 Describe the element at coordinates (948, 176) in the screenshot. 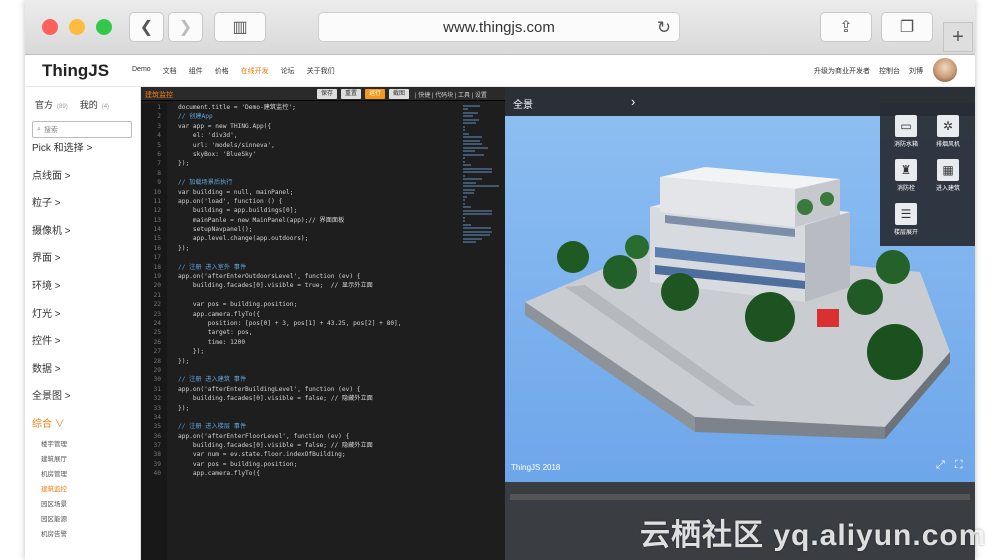

I see `enter-building-tool: ▦ 进入建筑` at that location.